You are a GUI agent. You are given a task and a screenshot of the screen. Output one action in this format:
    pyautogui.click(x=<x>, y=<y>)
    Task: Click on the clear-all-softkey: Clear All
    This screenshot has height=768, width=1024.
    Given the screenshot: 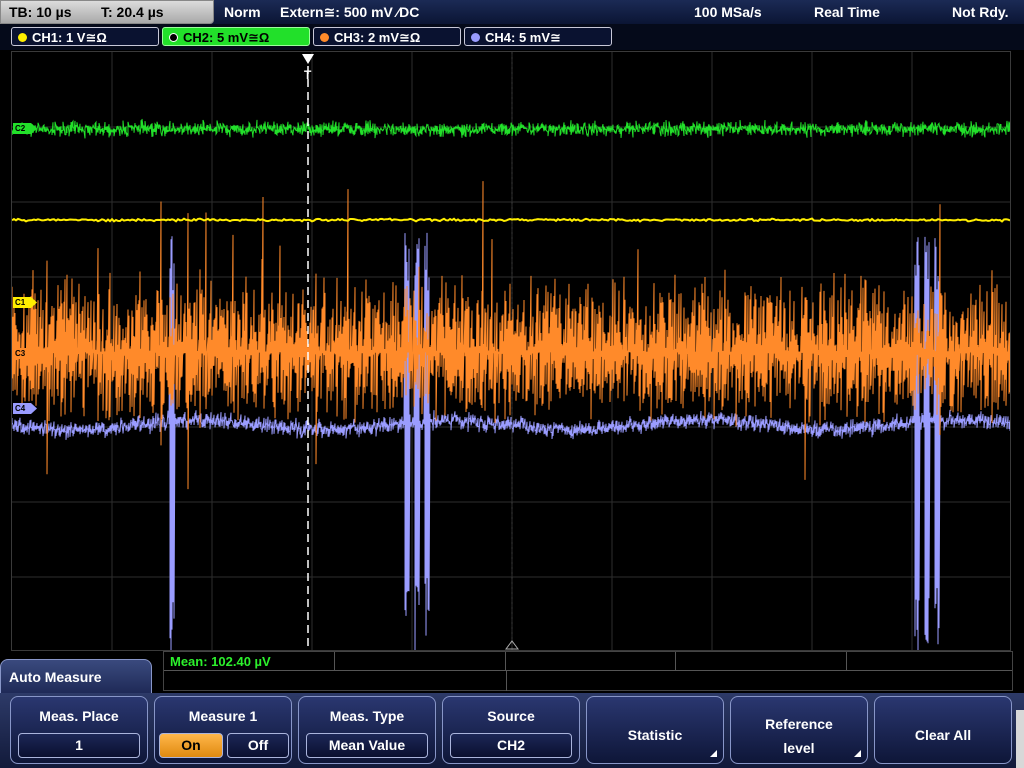 What is the action you would take?
    pyautogui.click(x=943, y=730)
    